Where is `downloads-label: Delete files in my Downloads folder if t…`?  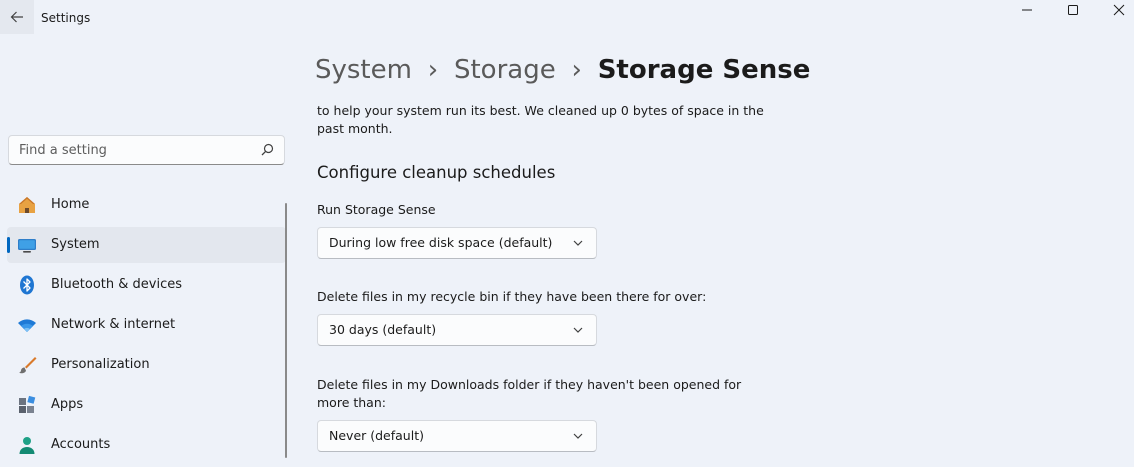 downloads-label: Delete files in my Downloads folder if t… is located at coordinates (529, 393).